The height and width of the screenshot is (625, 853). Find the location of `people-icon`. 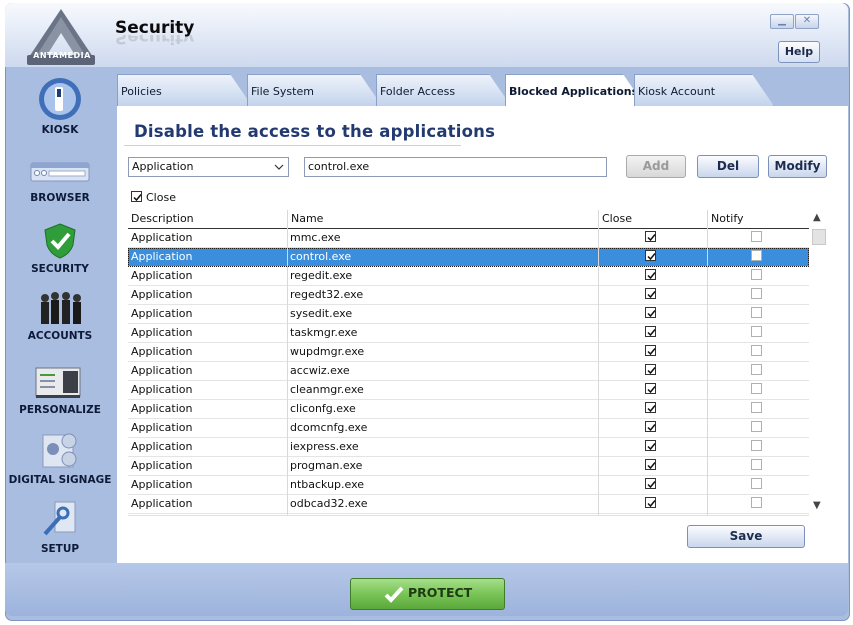

people-icon is located at coordinates (61, 308).